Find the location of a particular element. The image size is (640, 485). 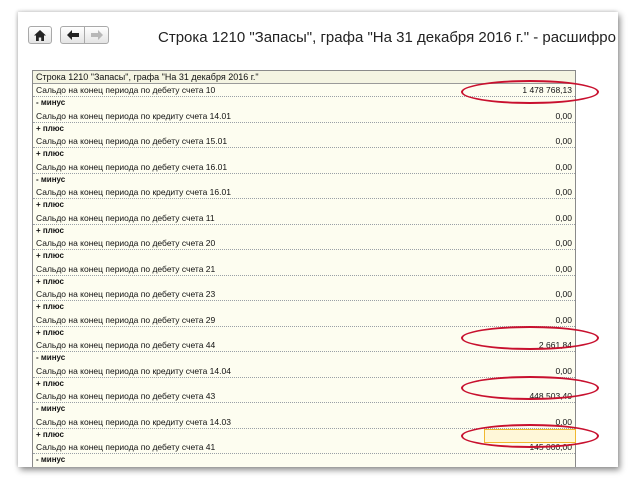

home-icon is located at coordinates (40, 35).